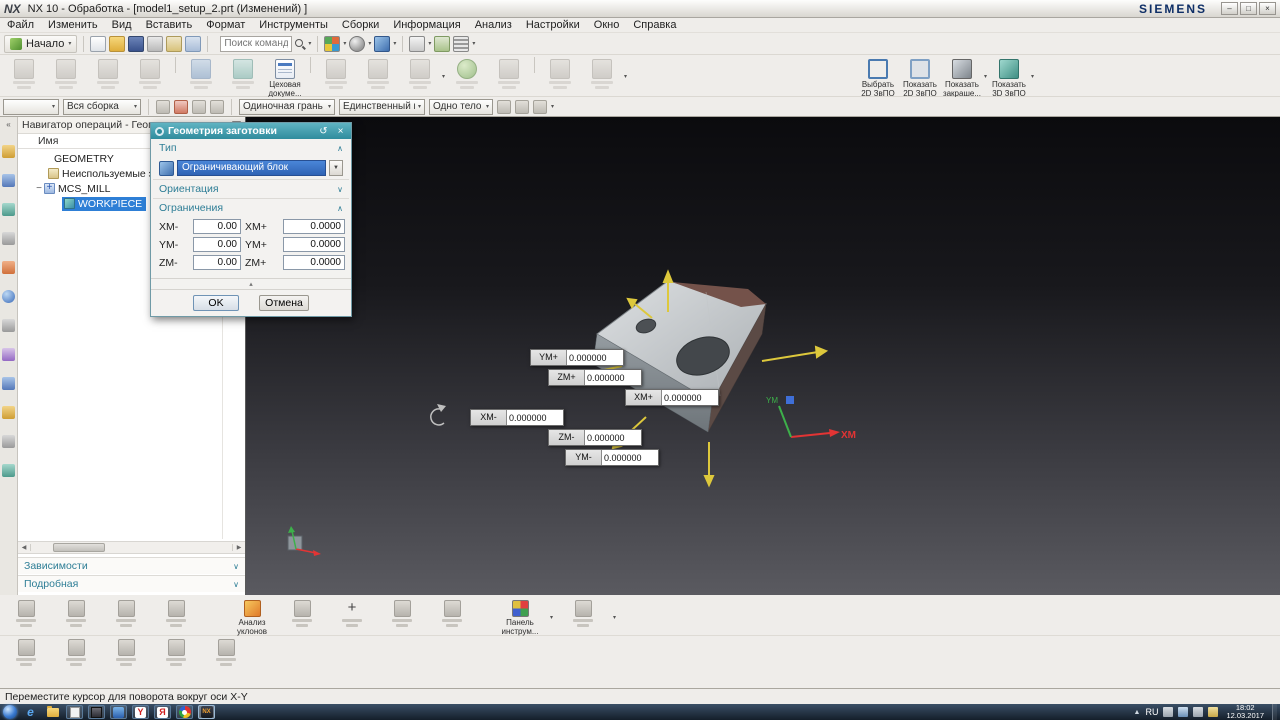  What do you see at coordinates (169, 25) in the screenshot?
I see `menu-insert: Вставить` at bounding box center [169, 25].